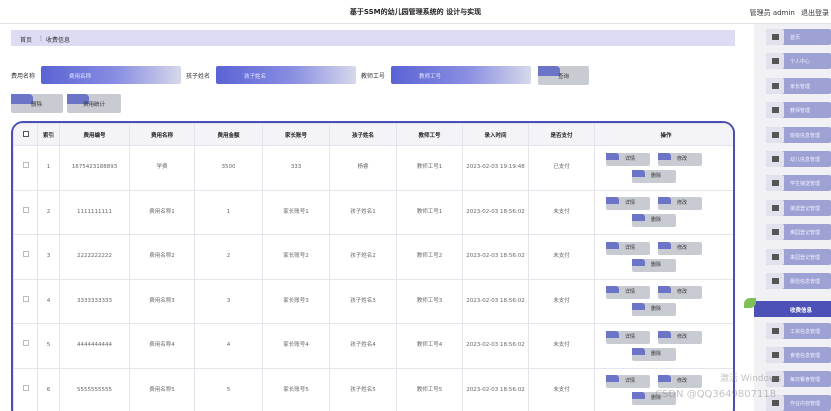  Describe the element at coordinates (495, 168) in the screenshot. I see `table-cell: 2023-02-03 19:19:48` at that location.